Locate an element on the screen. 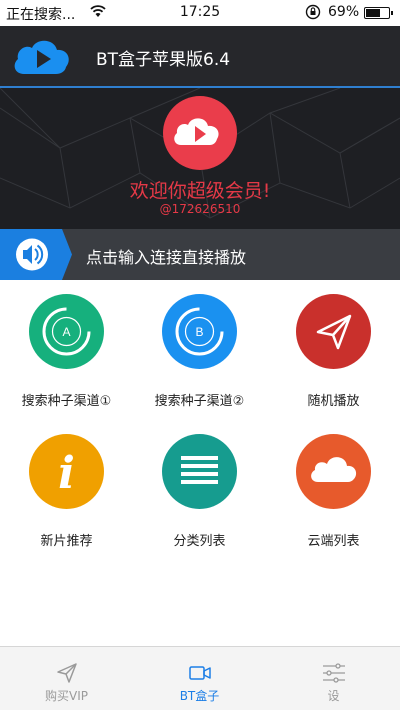  link-input-bar: 点击输入连接直接播放 is located at coordinates (200, 254).